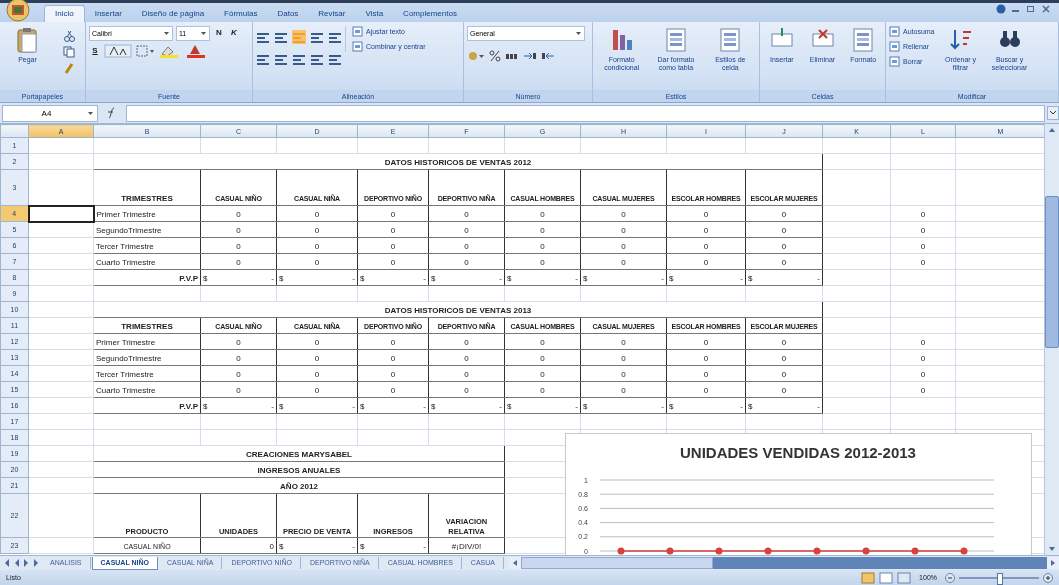 The image size is (1059, 585). I want to click on row-label: Primer Trimestre, so click(126, 215).